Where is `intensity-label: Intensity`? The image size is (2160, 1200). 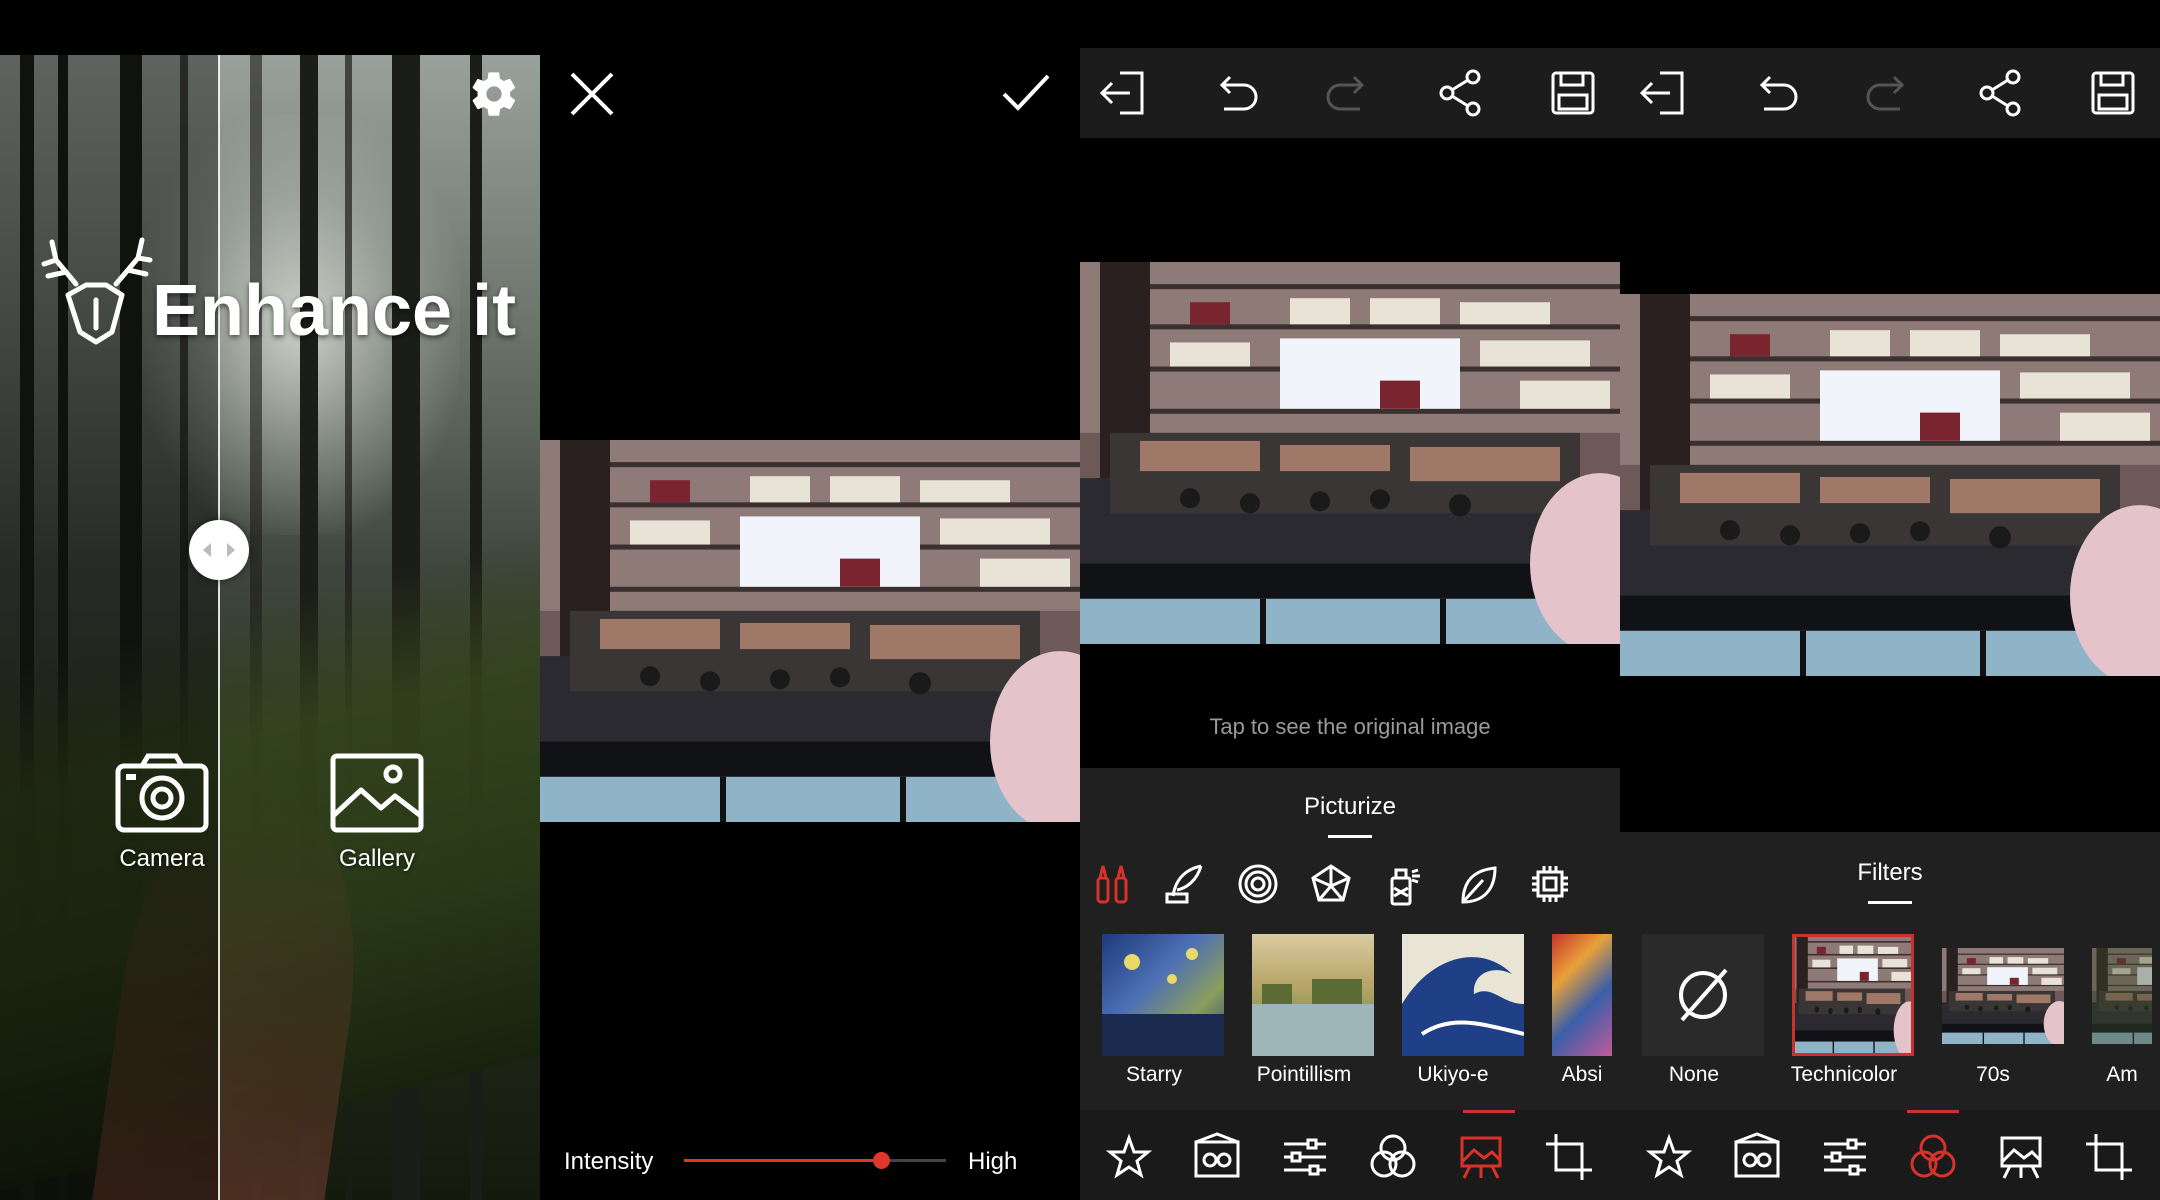 intensity-label: Intensity is located at coordinates (609, 1161).